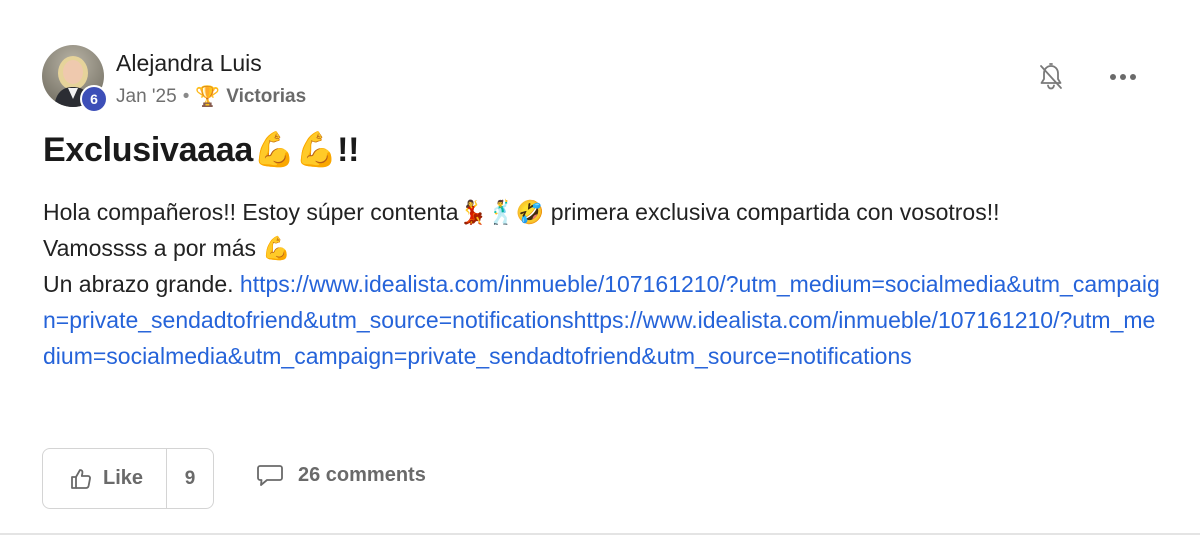 The height and width of the screenshot is (535, 1200). What do you see at coordinates (123, 478) in the screenshot?
I see `like-label: Like` at bounding box center [123, 478].